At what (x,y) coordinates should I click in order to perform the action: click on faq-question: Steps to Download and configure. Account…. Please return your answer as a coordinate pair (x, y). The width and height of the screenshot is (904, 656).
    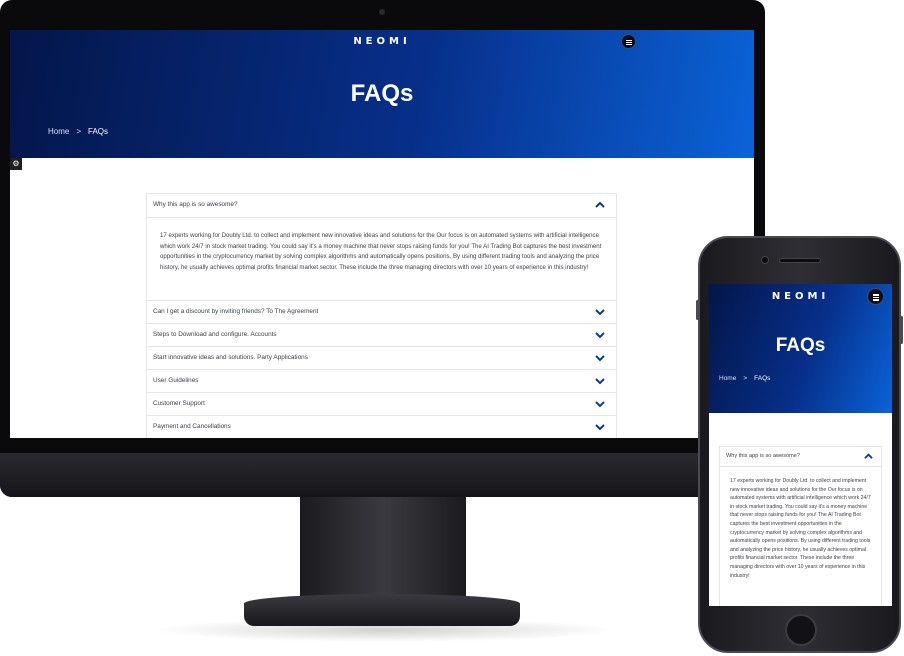
    Looking at the image, I should click on (215, 334).